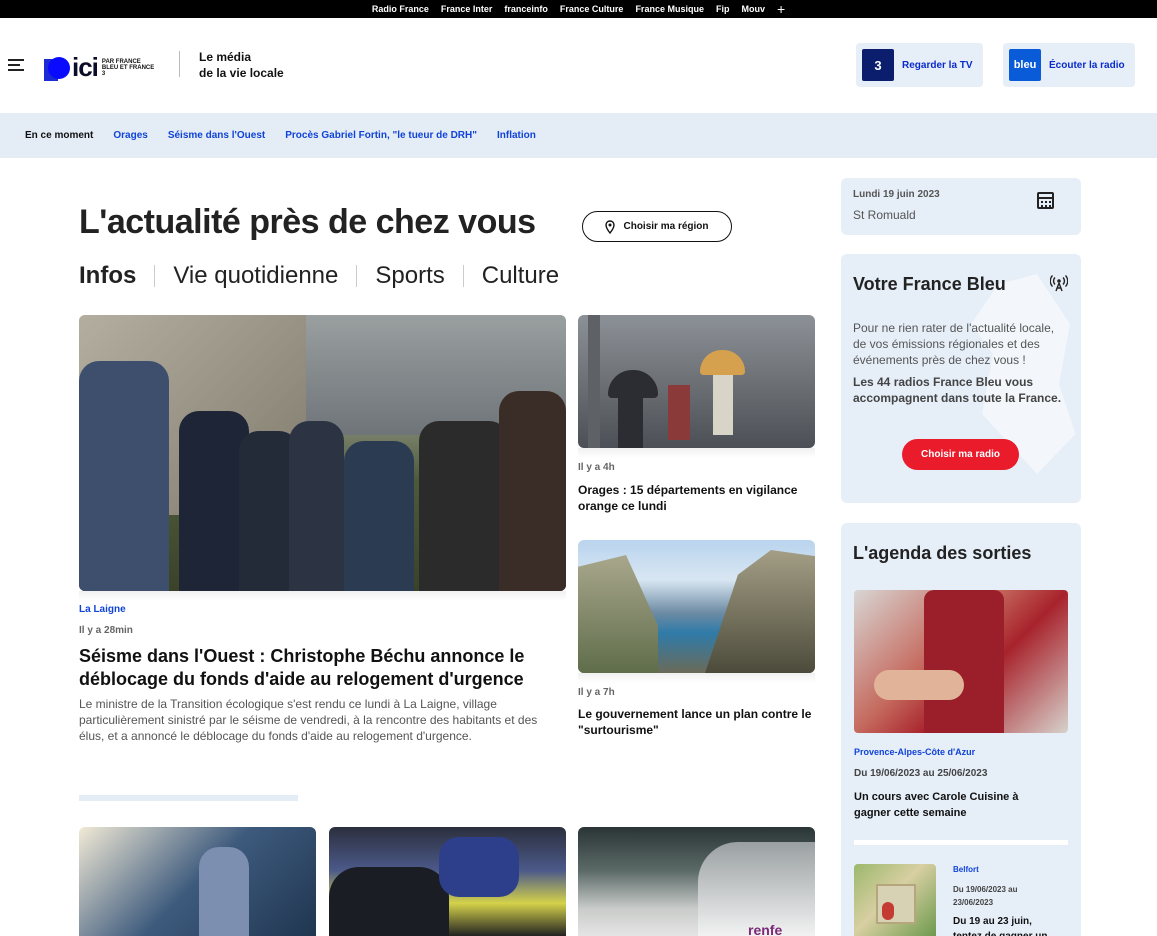  Describe the element at coordinates (16, 66) in the screenshot. I see `menu-icon` at that location.